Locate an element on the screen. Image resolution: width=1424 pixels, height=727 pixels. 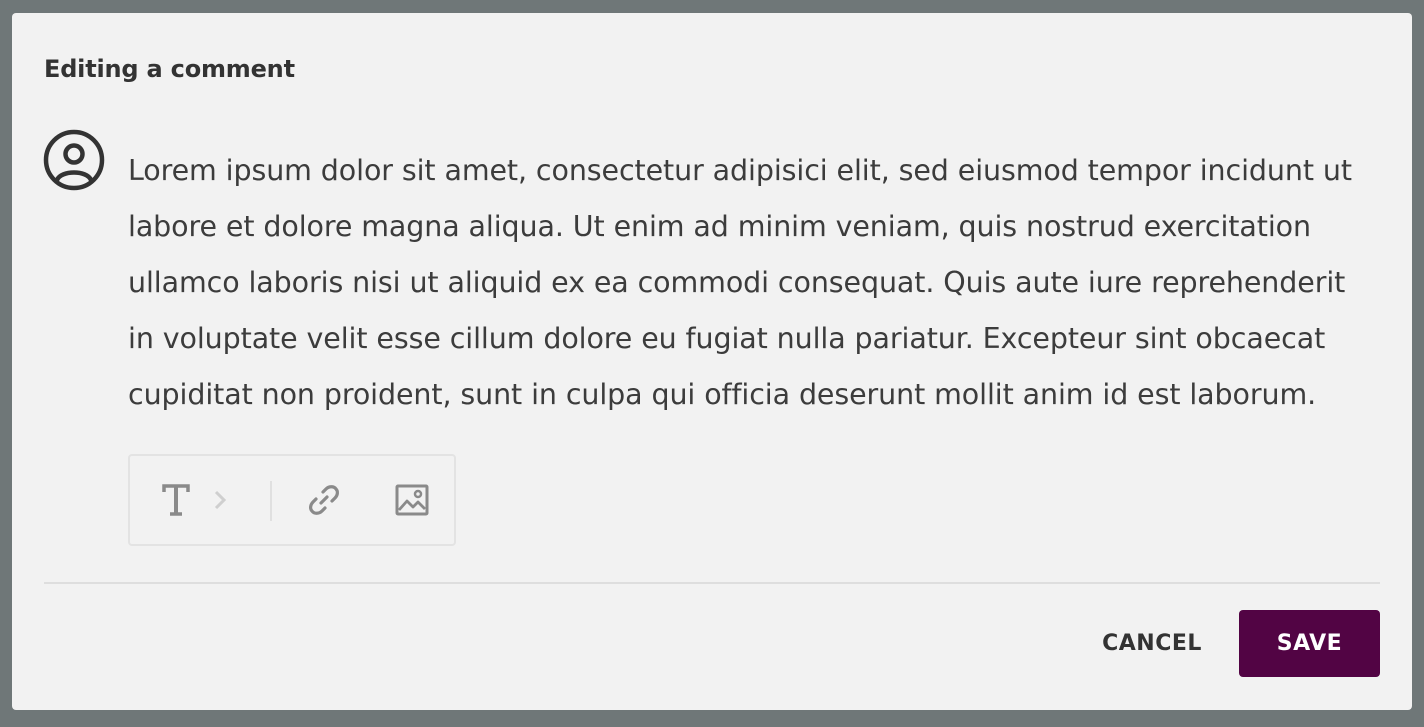
dialog-title: Editing a comment is located at coordinates (169, 69).